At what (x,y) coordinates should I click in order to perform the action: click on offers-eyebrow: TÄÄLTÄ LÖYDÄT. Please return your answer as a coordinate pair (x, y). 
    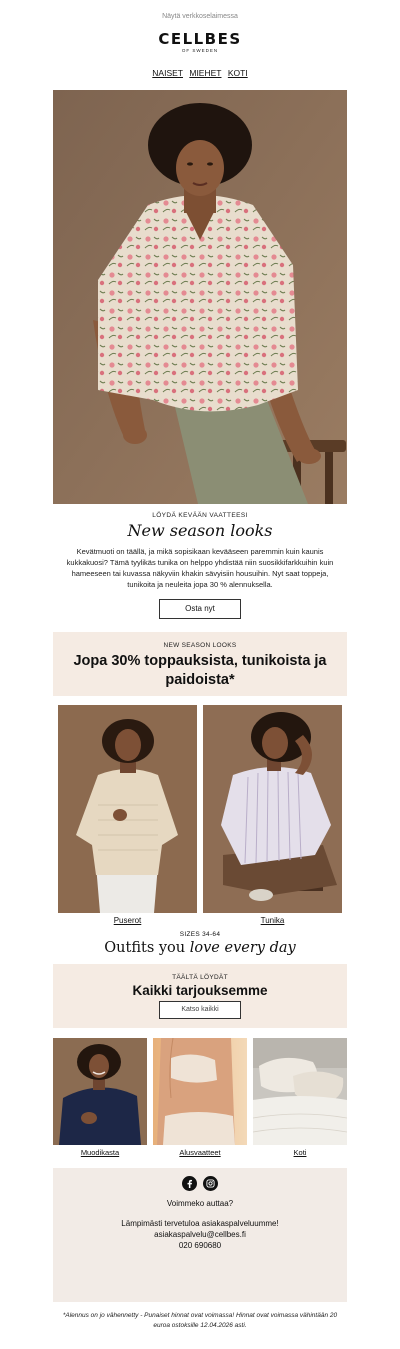
    Looking at the image, I should click on (200, 977).